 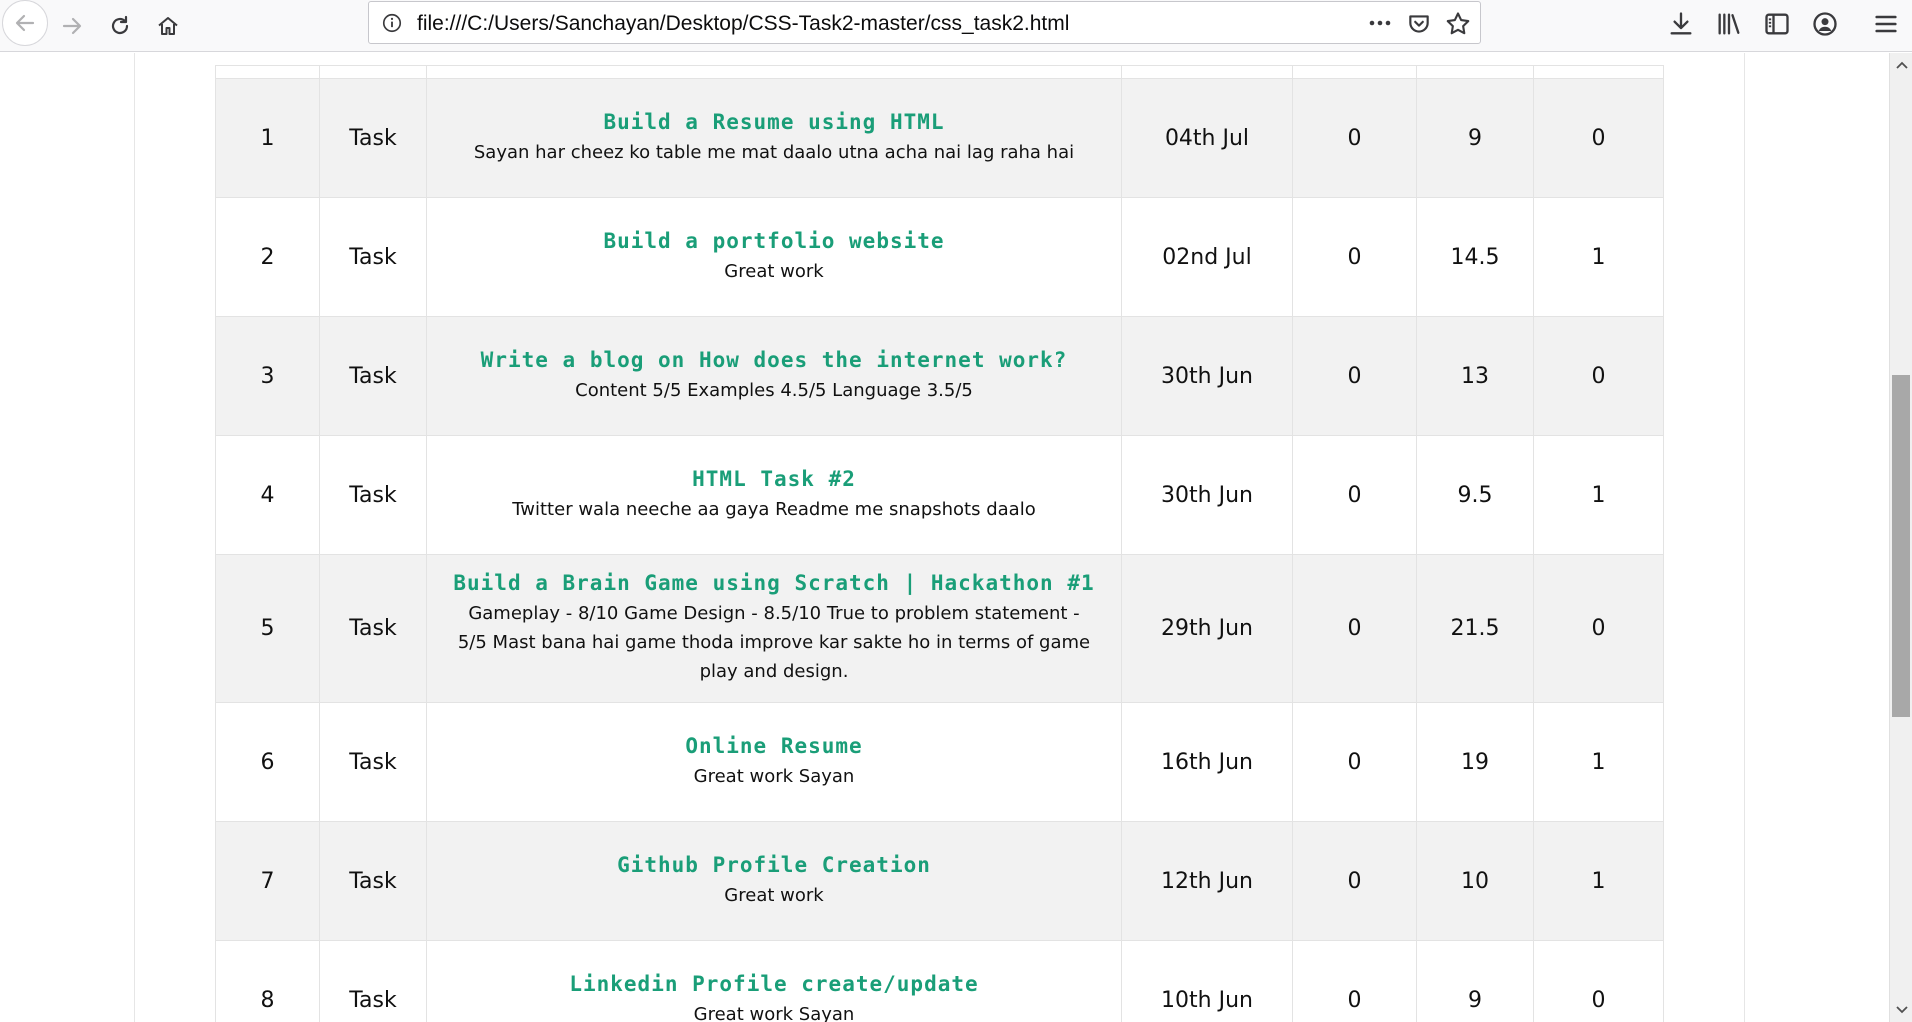 What do you see at coordinates (267, 881) in the screenshot?
I see `row-index-cell: 7` at bounding box center [267, 881].